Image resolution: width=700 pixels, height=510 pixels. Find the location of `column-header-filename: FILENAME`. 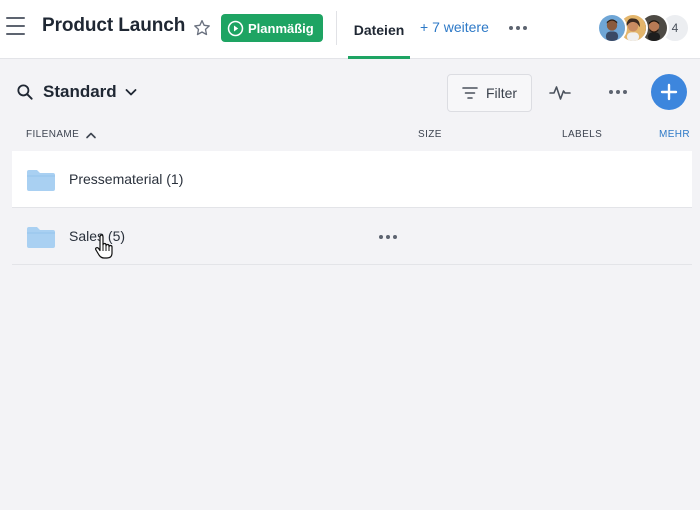

column-header-filename: FILENAME is located at coordinates (61, 134).